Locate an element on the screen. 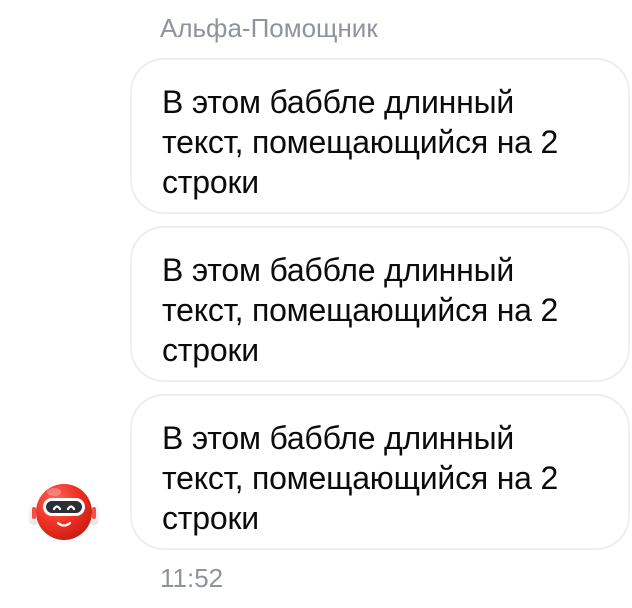 This screenshot has height=608, width=632. message-timestamp: 11:52 is located at coordinates (192, 578).